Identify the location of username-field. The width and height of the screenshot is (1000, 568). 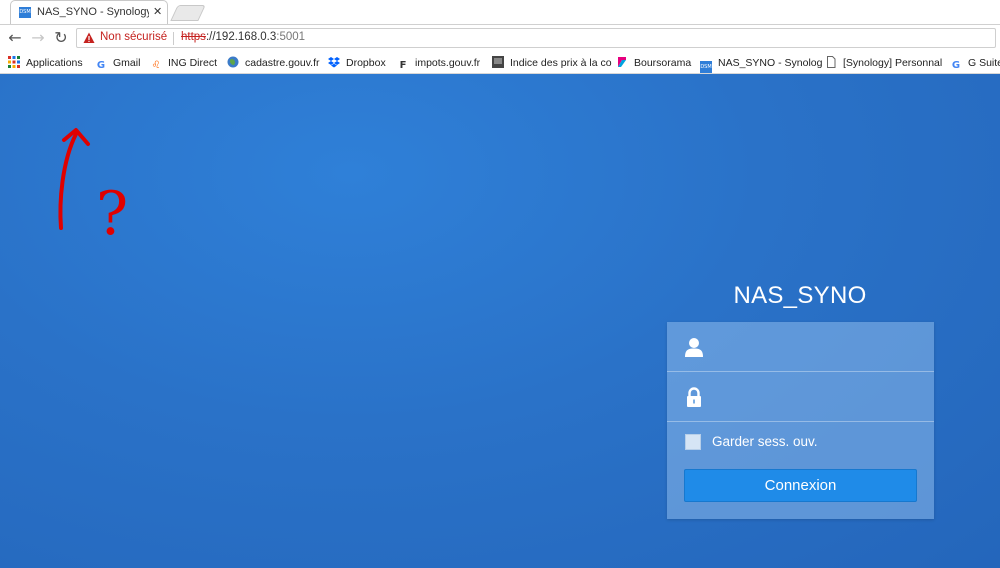
(800, 347).